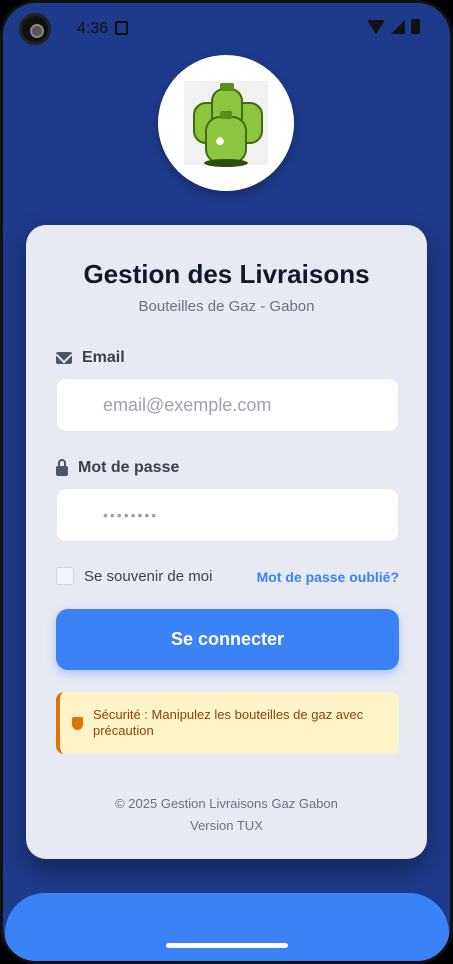  I want to click on bottom-bar, so click(227, 927).